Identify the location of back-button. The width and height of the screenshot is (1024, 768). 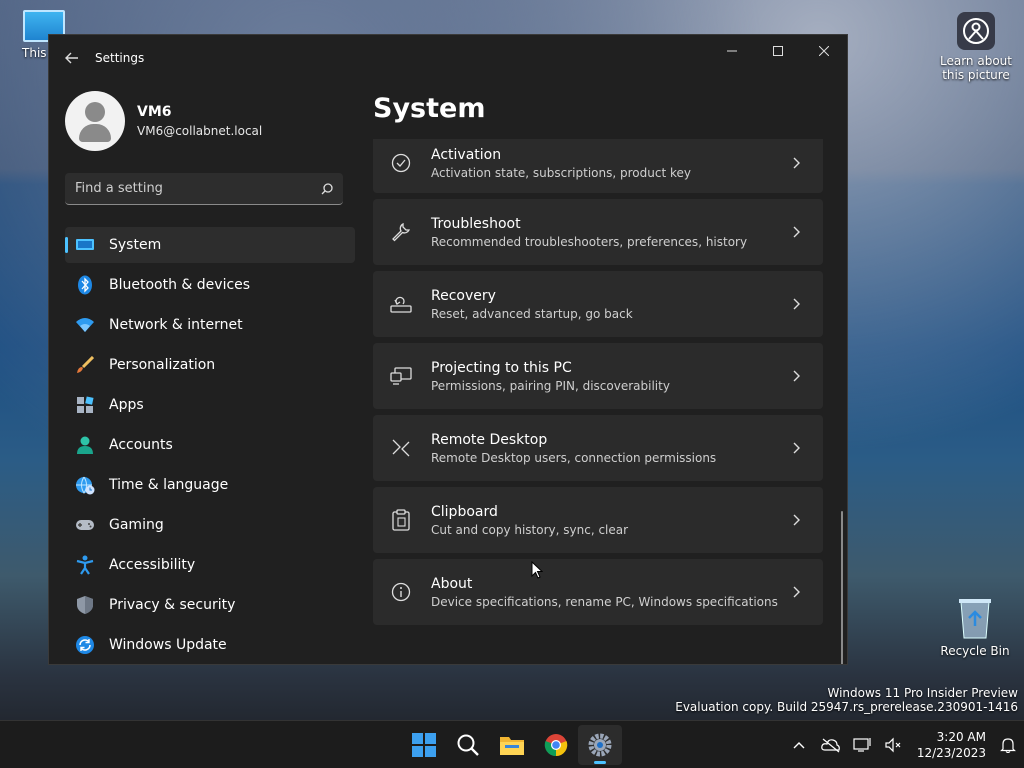
(72, 58).